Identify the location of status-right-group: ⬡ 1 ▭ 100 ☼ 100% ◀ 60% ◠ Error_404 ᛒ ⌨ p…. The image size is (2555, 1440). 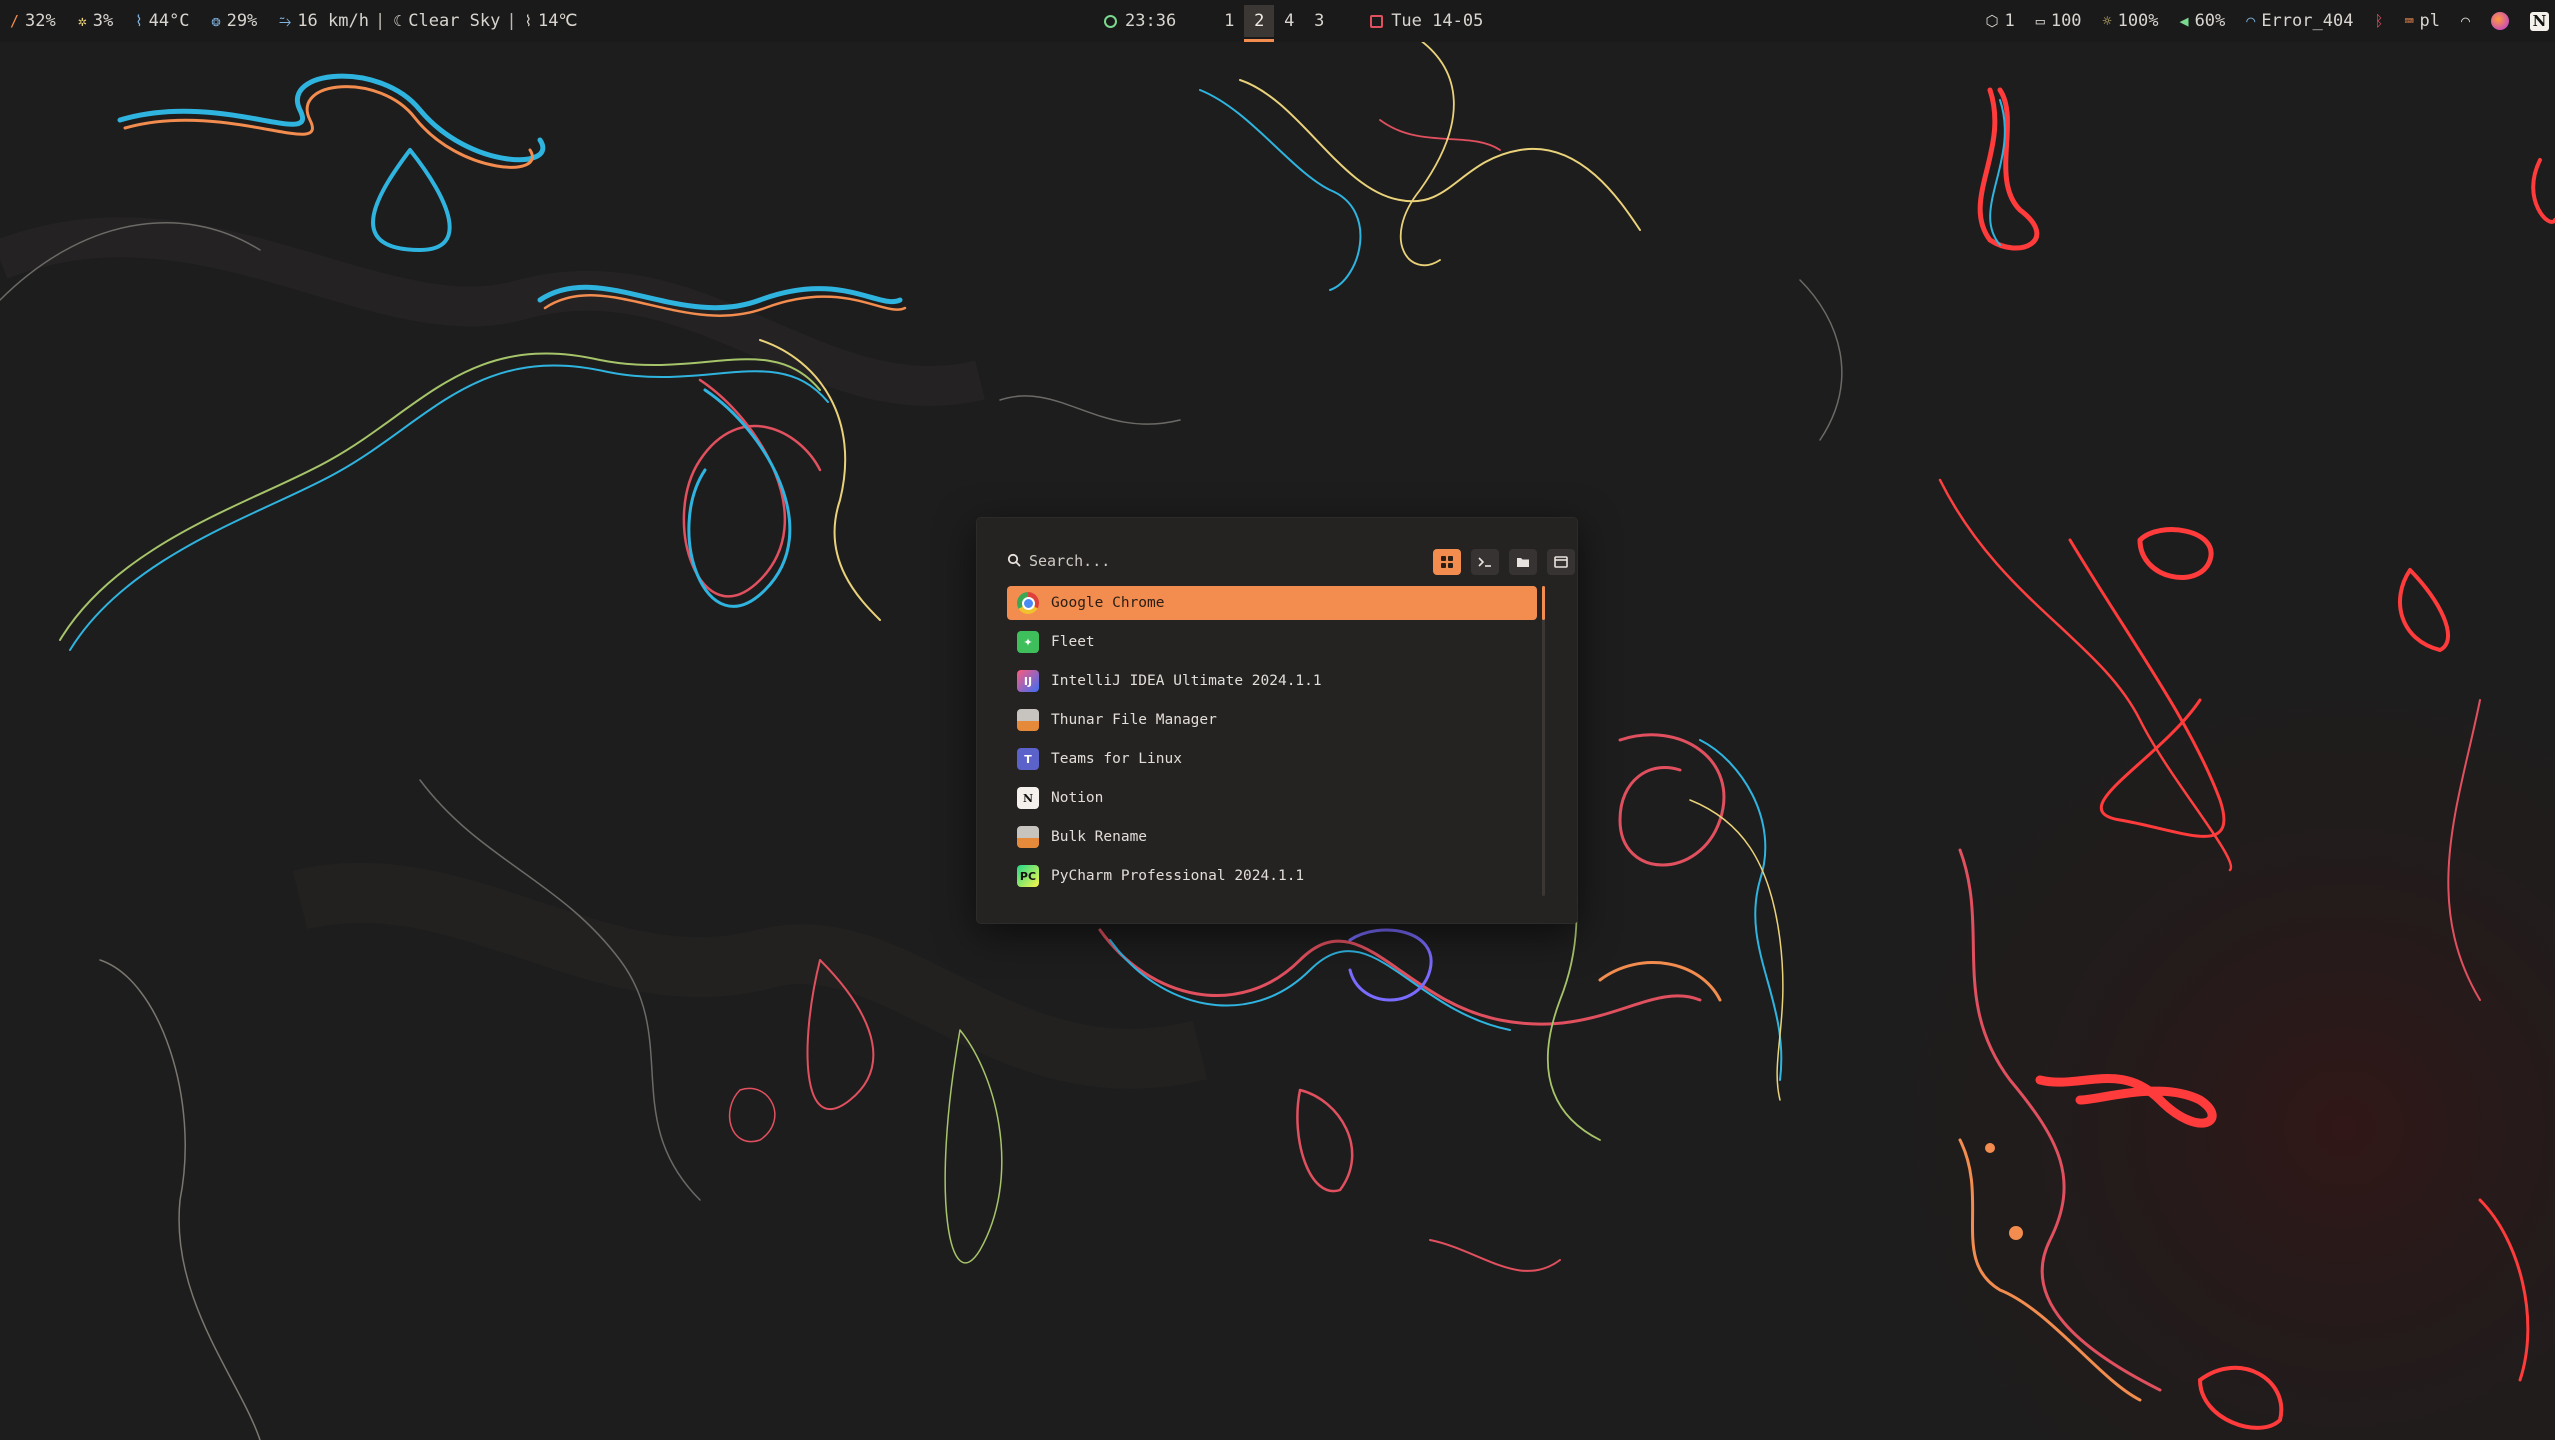
(2256, 21).